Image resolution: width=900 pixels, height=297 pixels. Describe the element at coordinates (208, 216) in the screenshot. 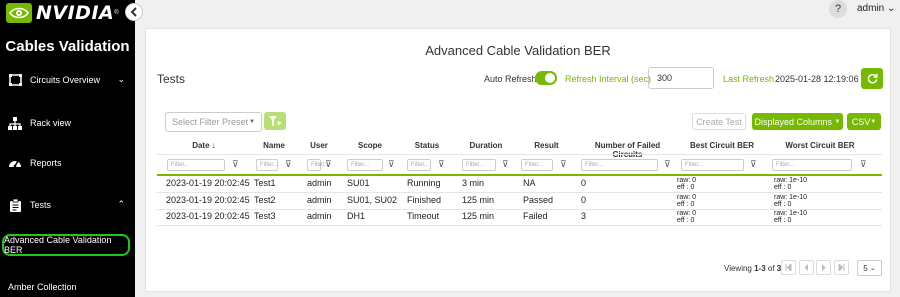

I see `cell-date: 2023-01-19 20:02:45` at that location.